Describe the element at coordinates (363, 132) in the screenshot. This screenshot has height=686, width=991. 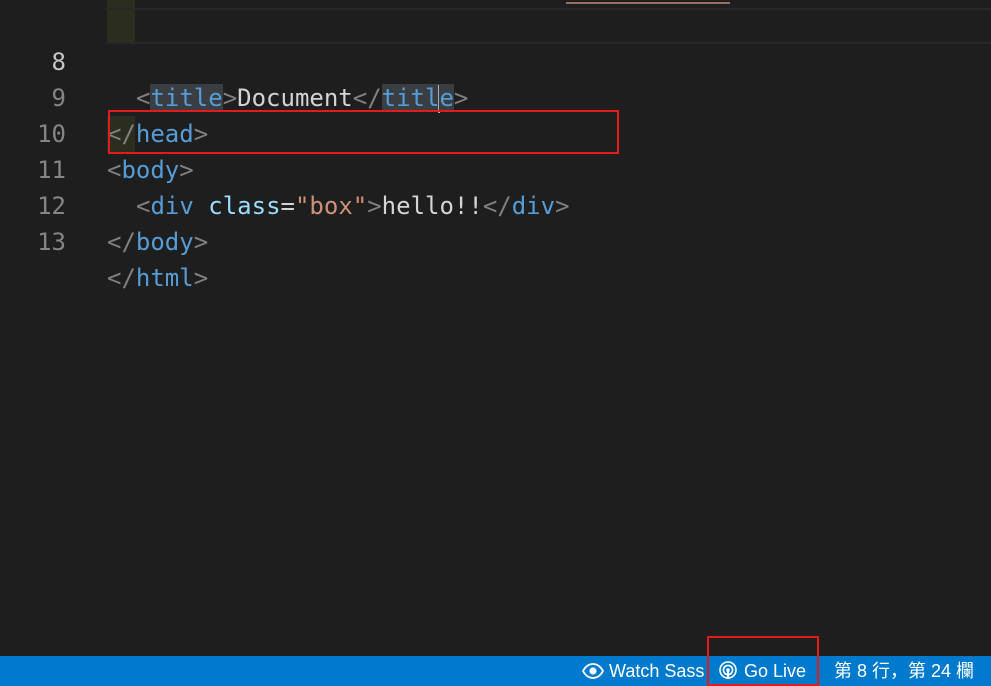
I see `highlight-box-code-line` at that location.